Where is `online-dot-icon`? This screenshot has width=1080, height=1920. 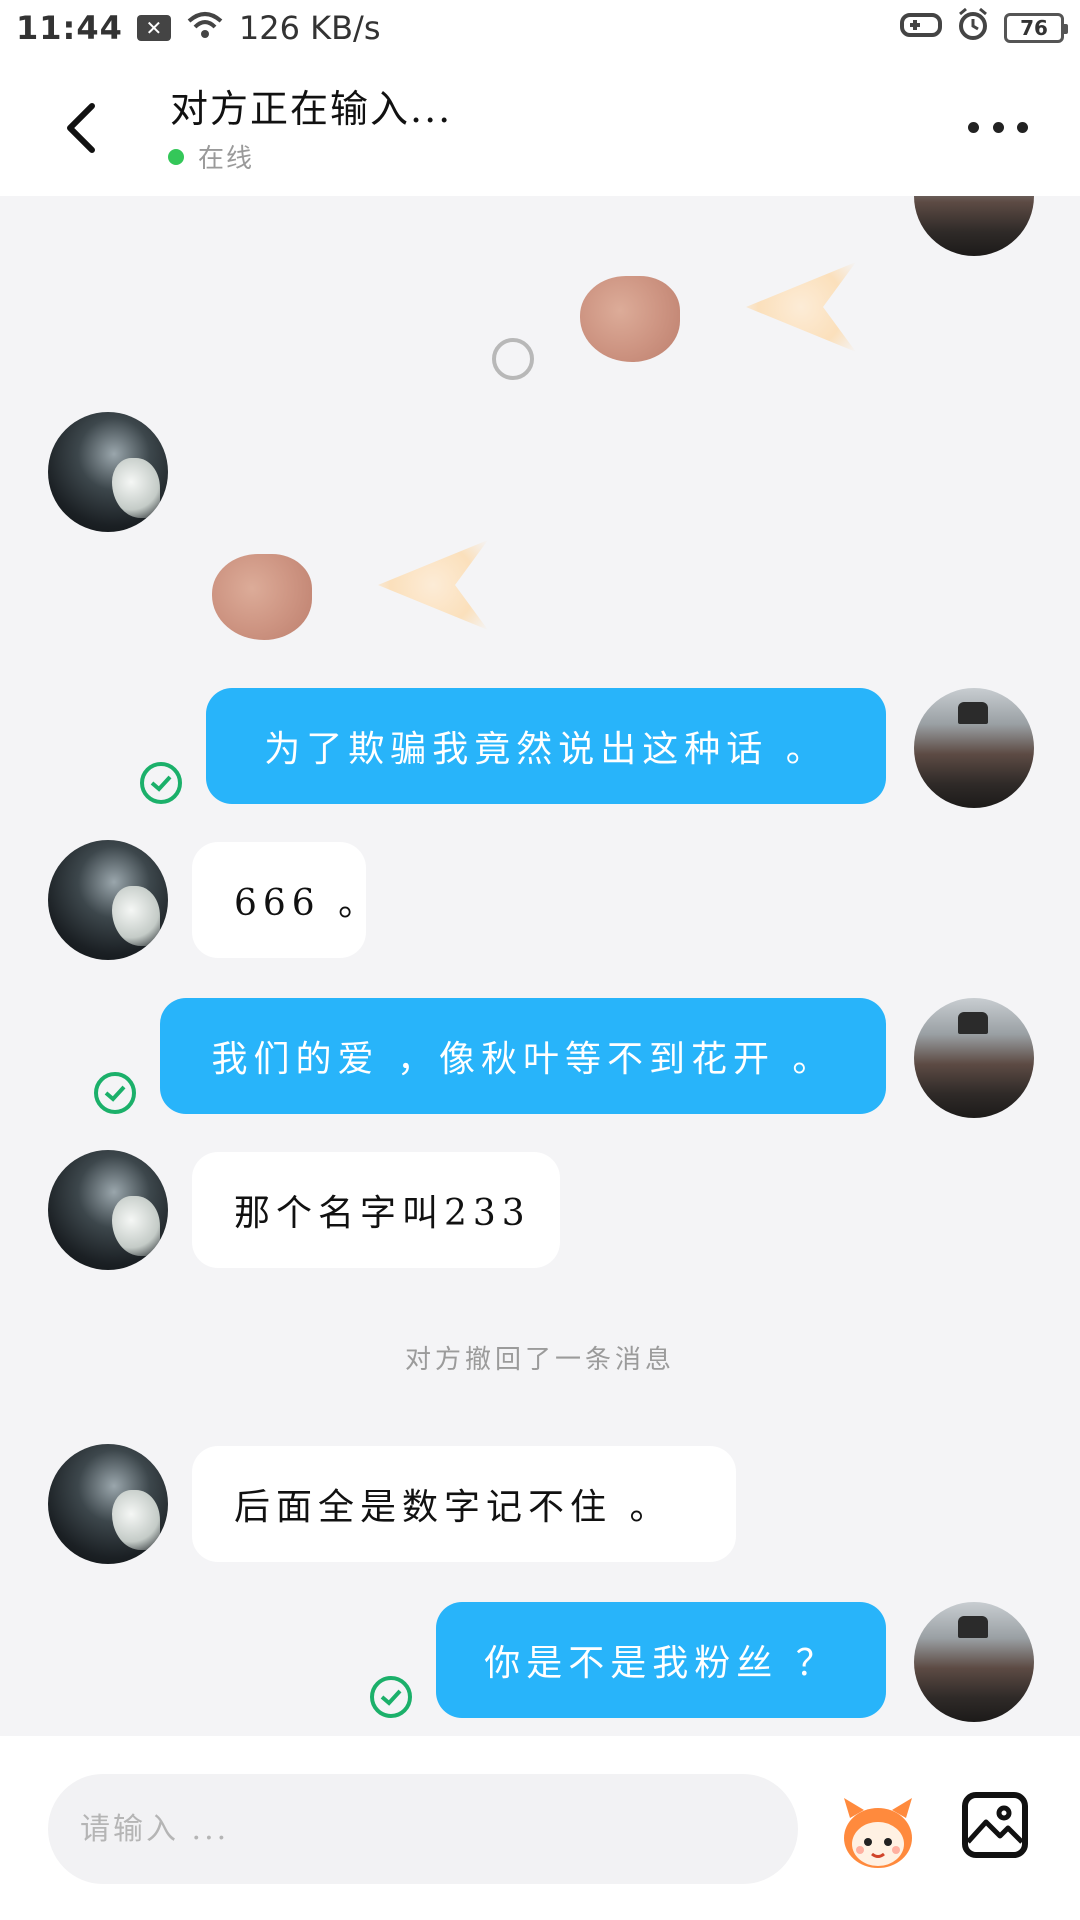
online-dot-icon is located at coordinates (176, 156).